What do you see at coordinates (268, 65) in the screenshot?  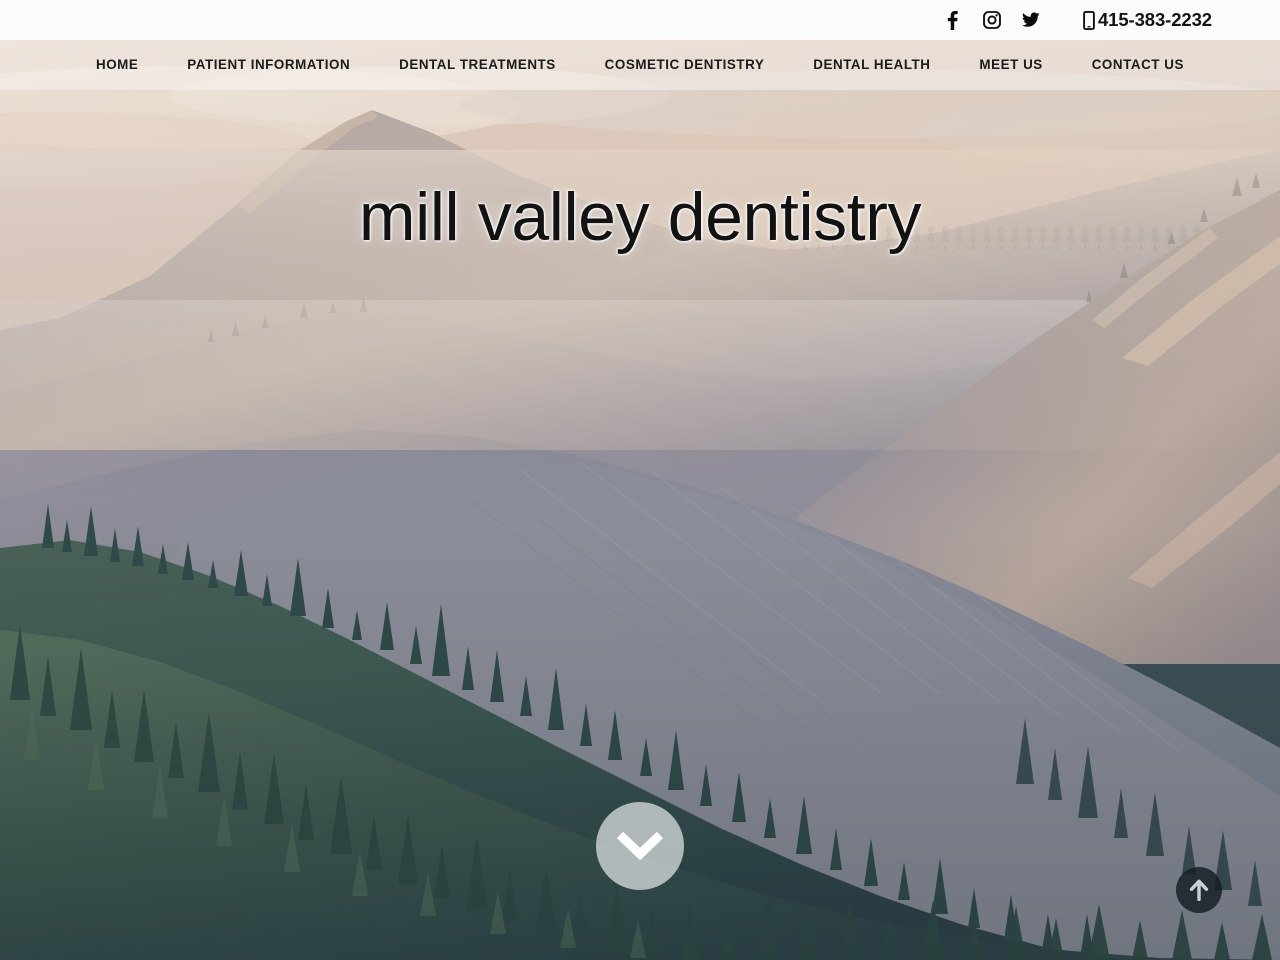 I see `nav-item-patient-information: PATIENT INFORMATION` at bounding box center [268, 65].